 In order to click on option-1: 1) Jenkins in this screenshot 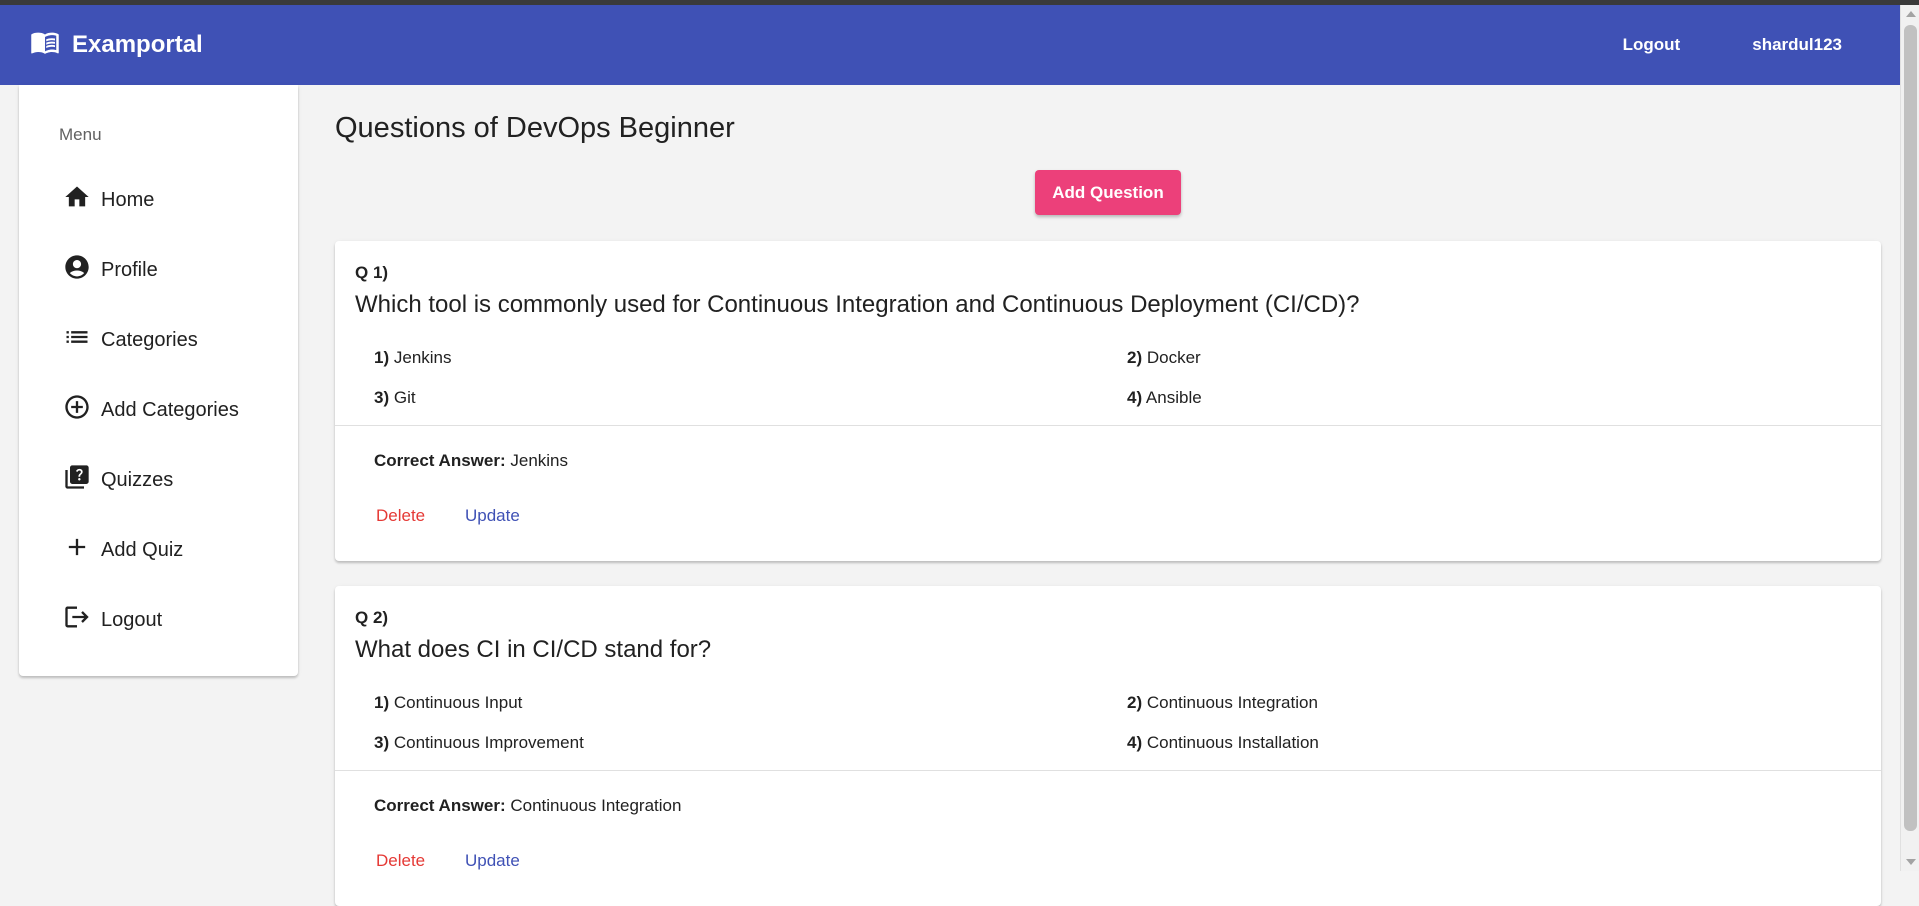, I will do `click(413, 357)`.